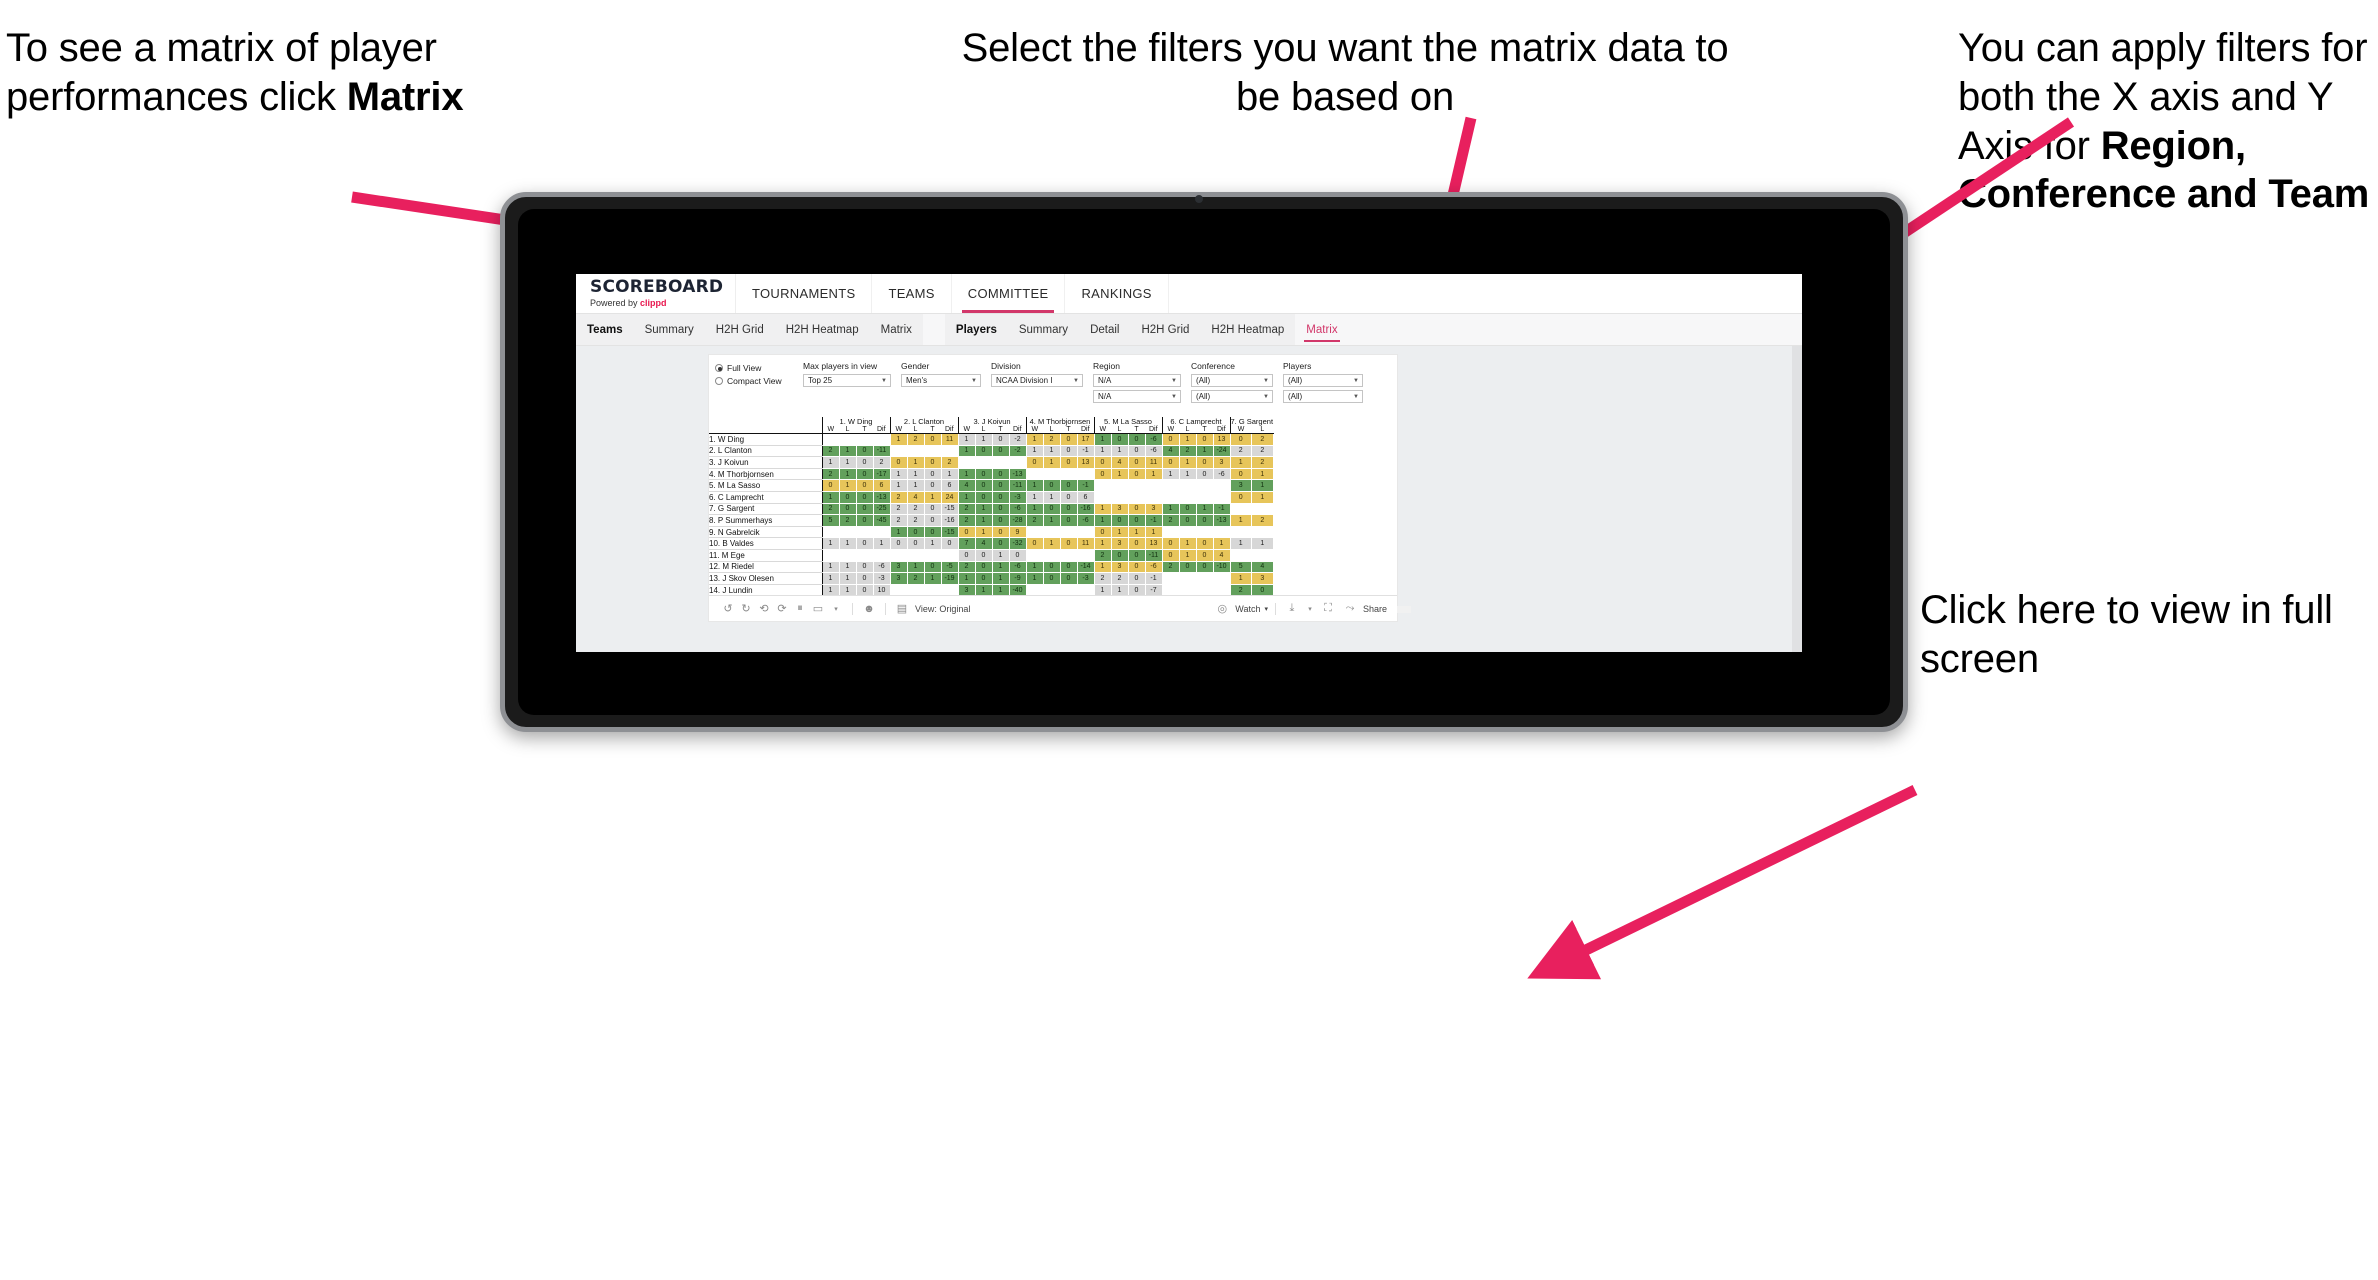  I want to click on filter-division-select: NCAA Division I ▼, so click(1037, 380).